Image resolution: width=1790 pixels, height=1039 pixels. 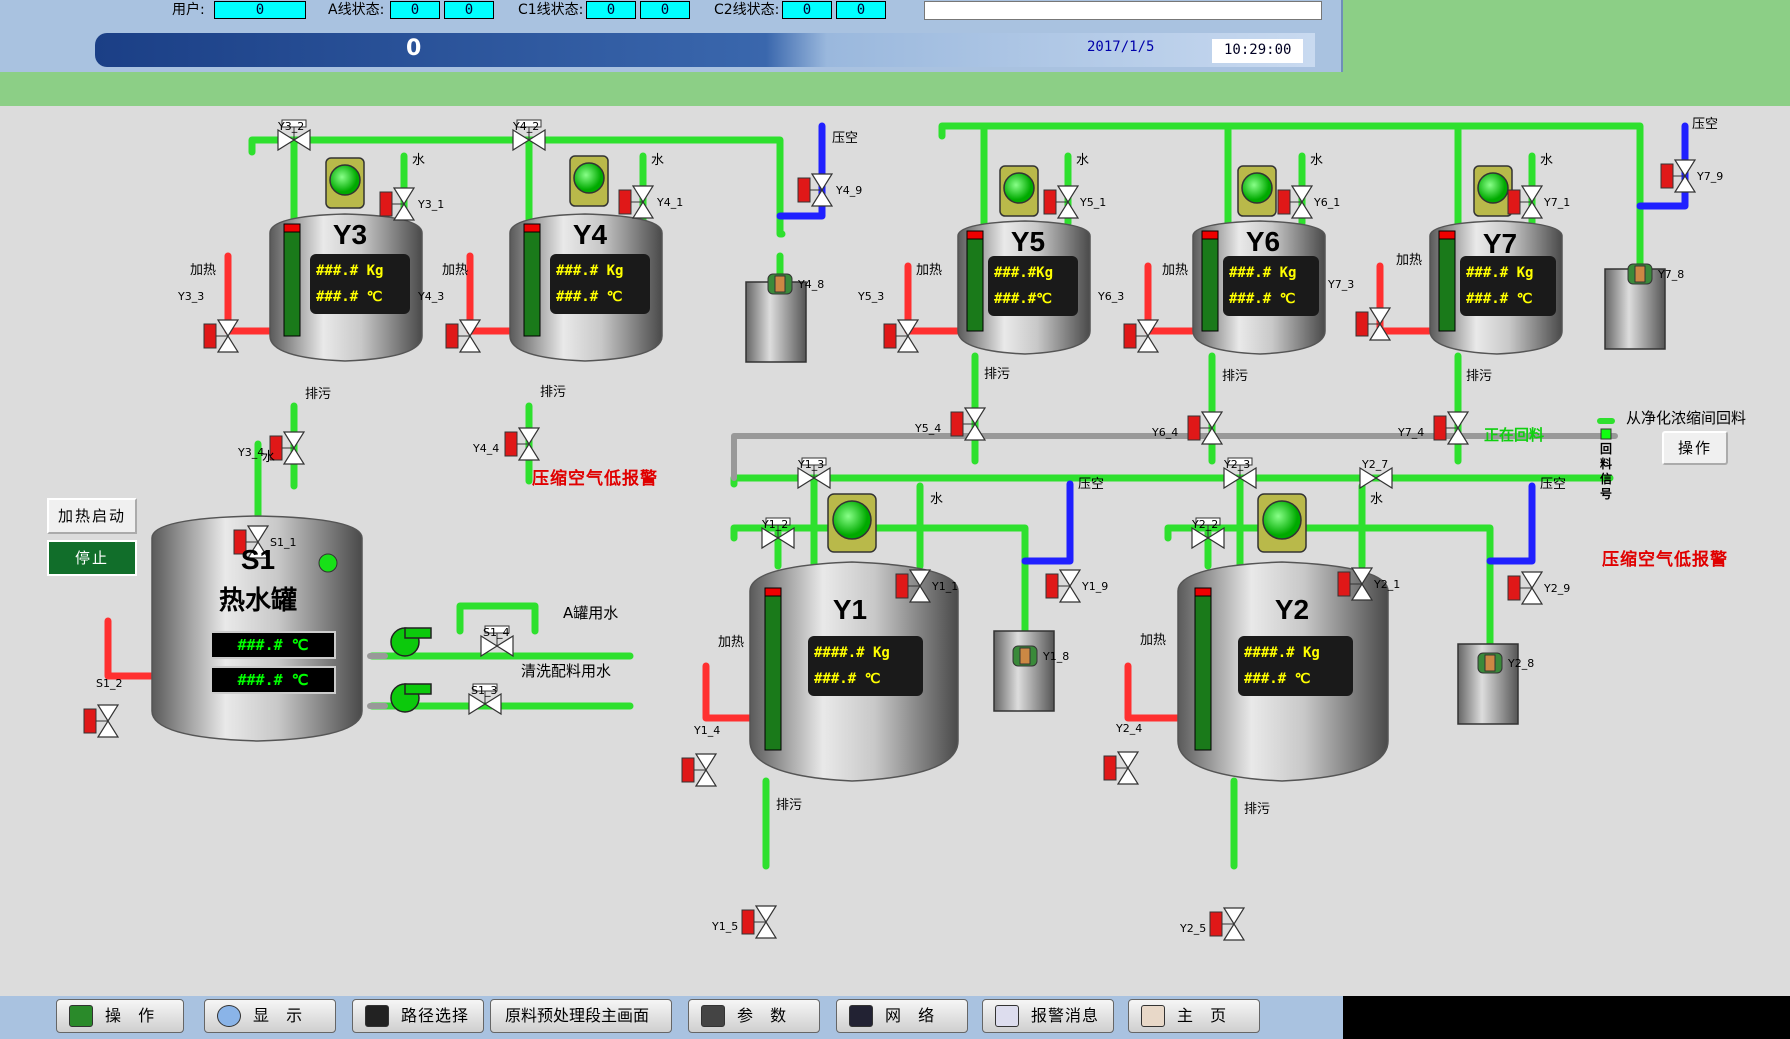 I want to click on valve-tag: Y4_9, so click(x=849, y=190).